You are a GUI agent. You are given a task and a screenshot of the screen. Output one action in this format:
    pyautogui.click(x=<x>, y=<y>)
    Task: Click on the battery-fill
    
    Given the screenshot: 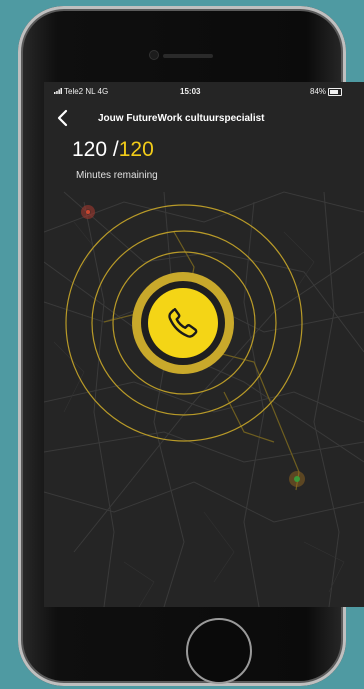 What is the action you would take?
    pyautogui.click(x=334, y=92)
    